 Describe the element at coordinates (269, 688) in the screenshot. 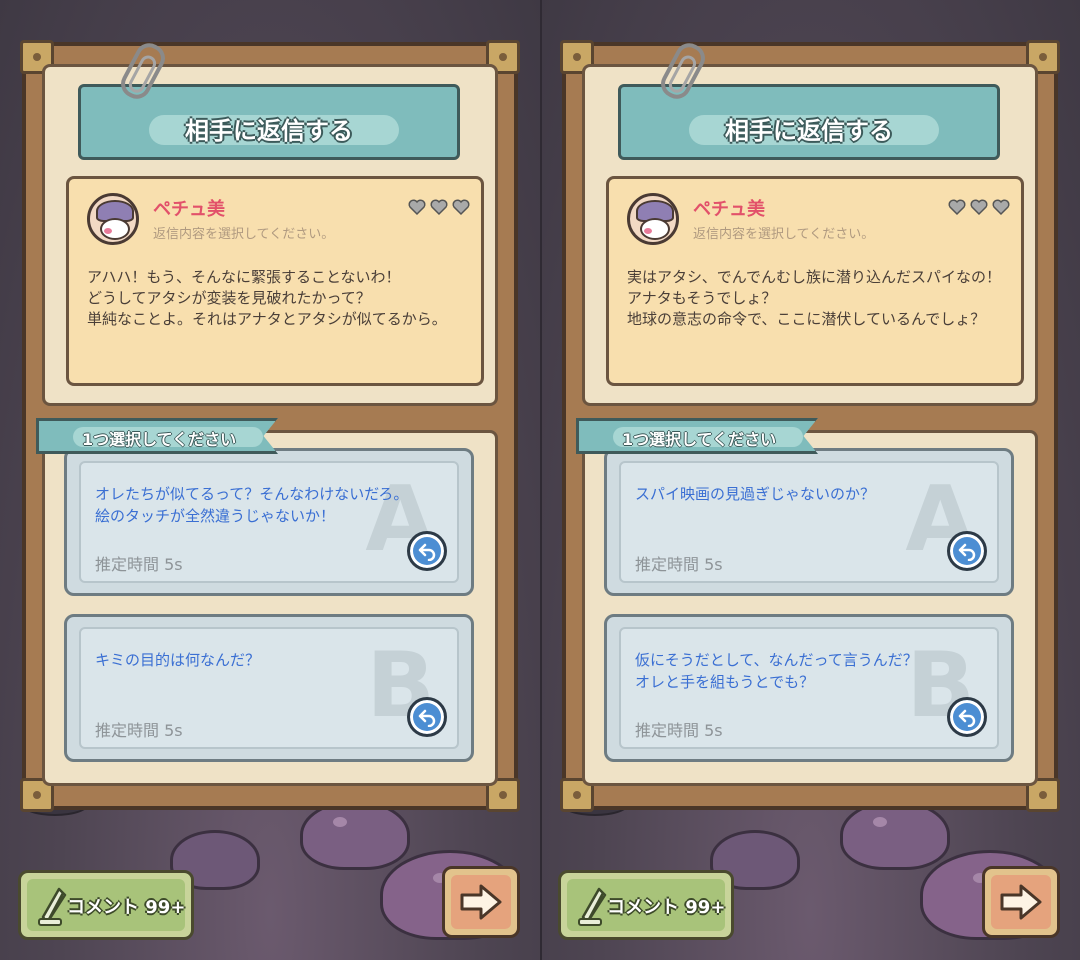

I see `reply-option-b: B キミの目的は何なんだ？ 推定時間 5s` at that location.